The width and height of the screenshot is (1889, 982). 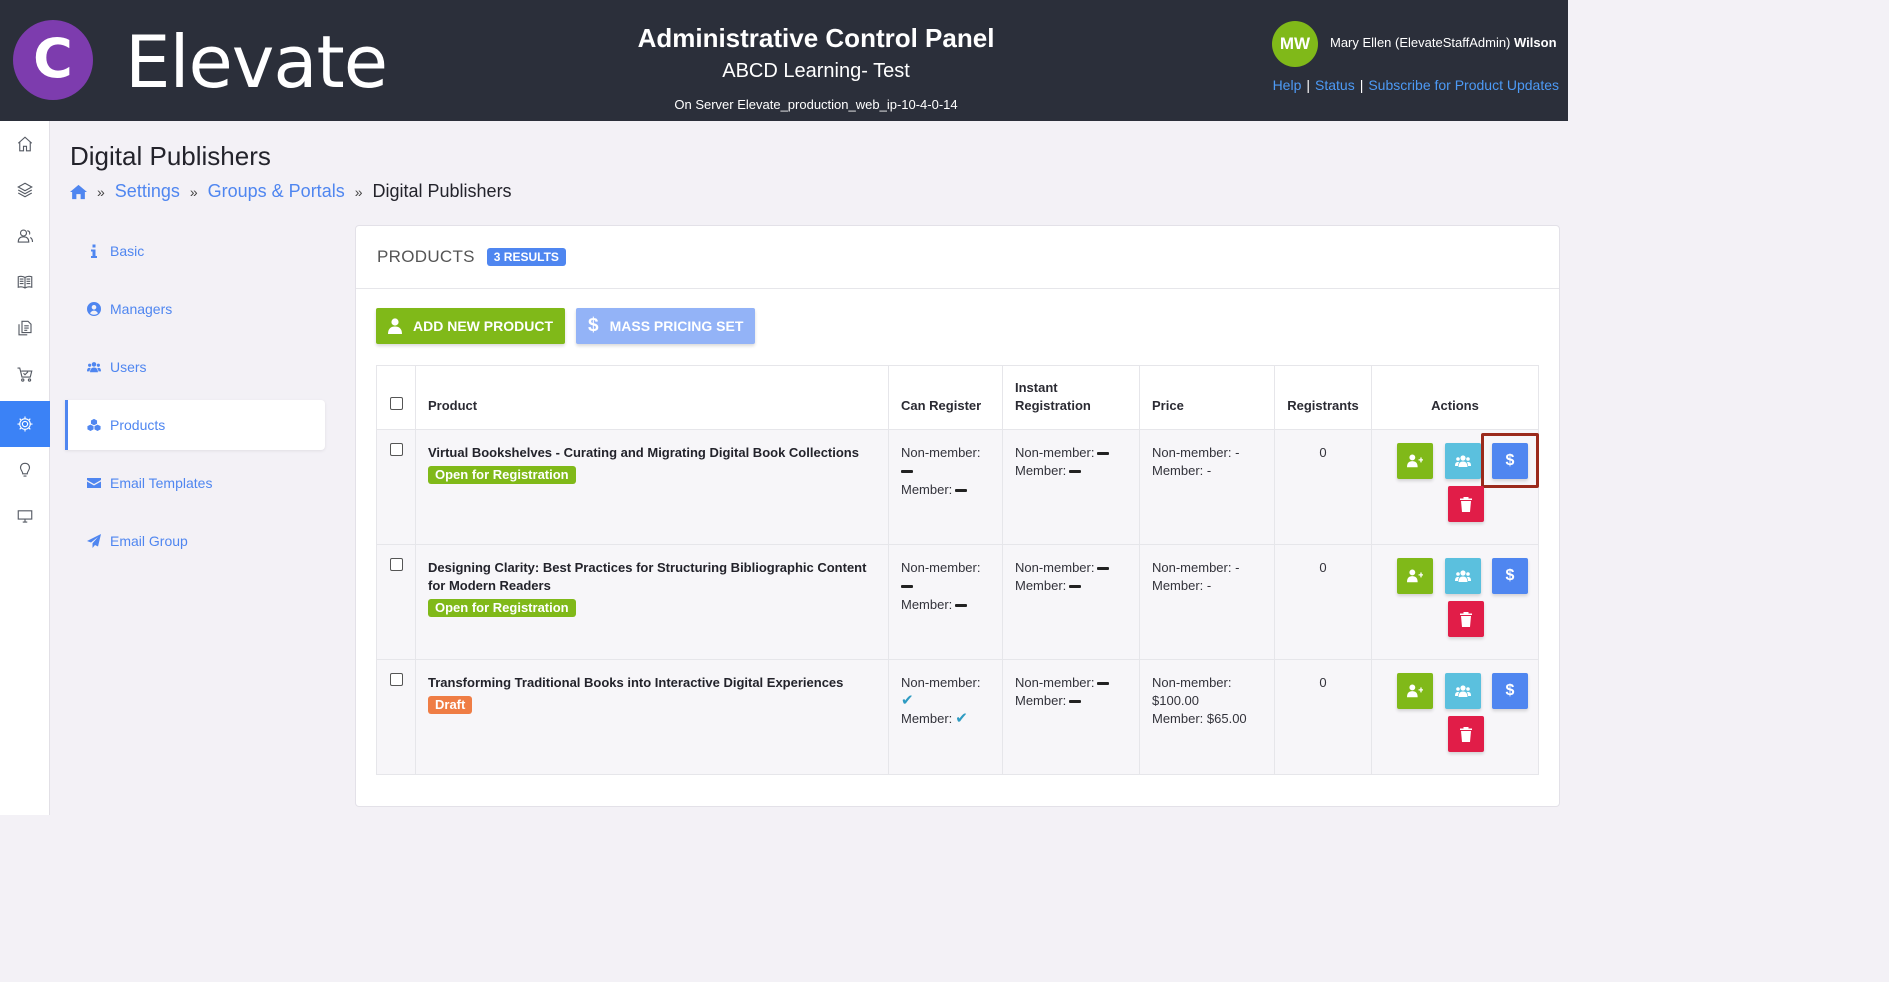 What do you see at coordinates (25, 328) in the screenshot?
I see `rail-documents` at bounding box center [25, 328].